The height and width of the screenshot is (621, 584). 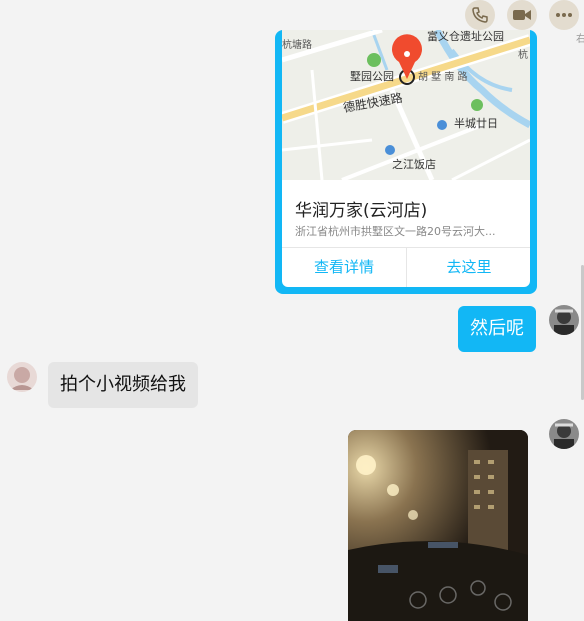 I want to click on location-name: 华润万家(云河店), so click(x=361, y=211).